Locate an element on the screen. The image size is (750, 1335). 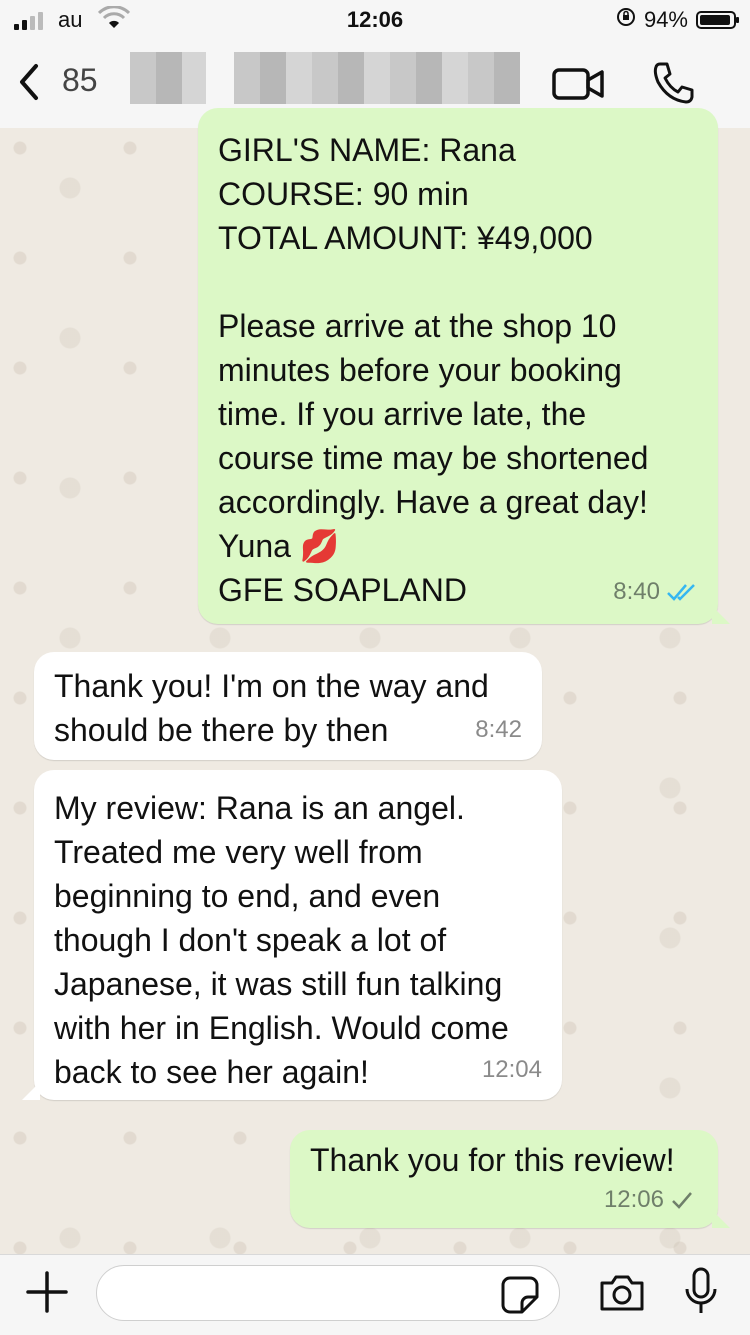
sticker-button is located at coordinates (520, 1297).